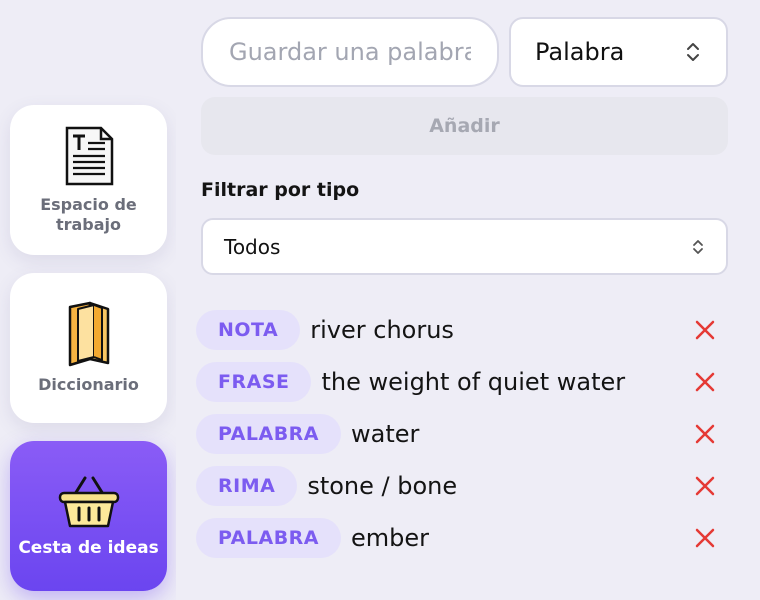 This screenshot has height=600, width=760. I want to click on type-badge: RIMA, so click(247, 486).